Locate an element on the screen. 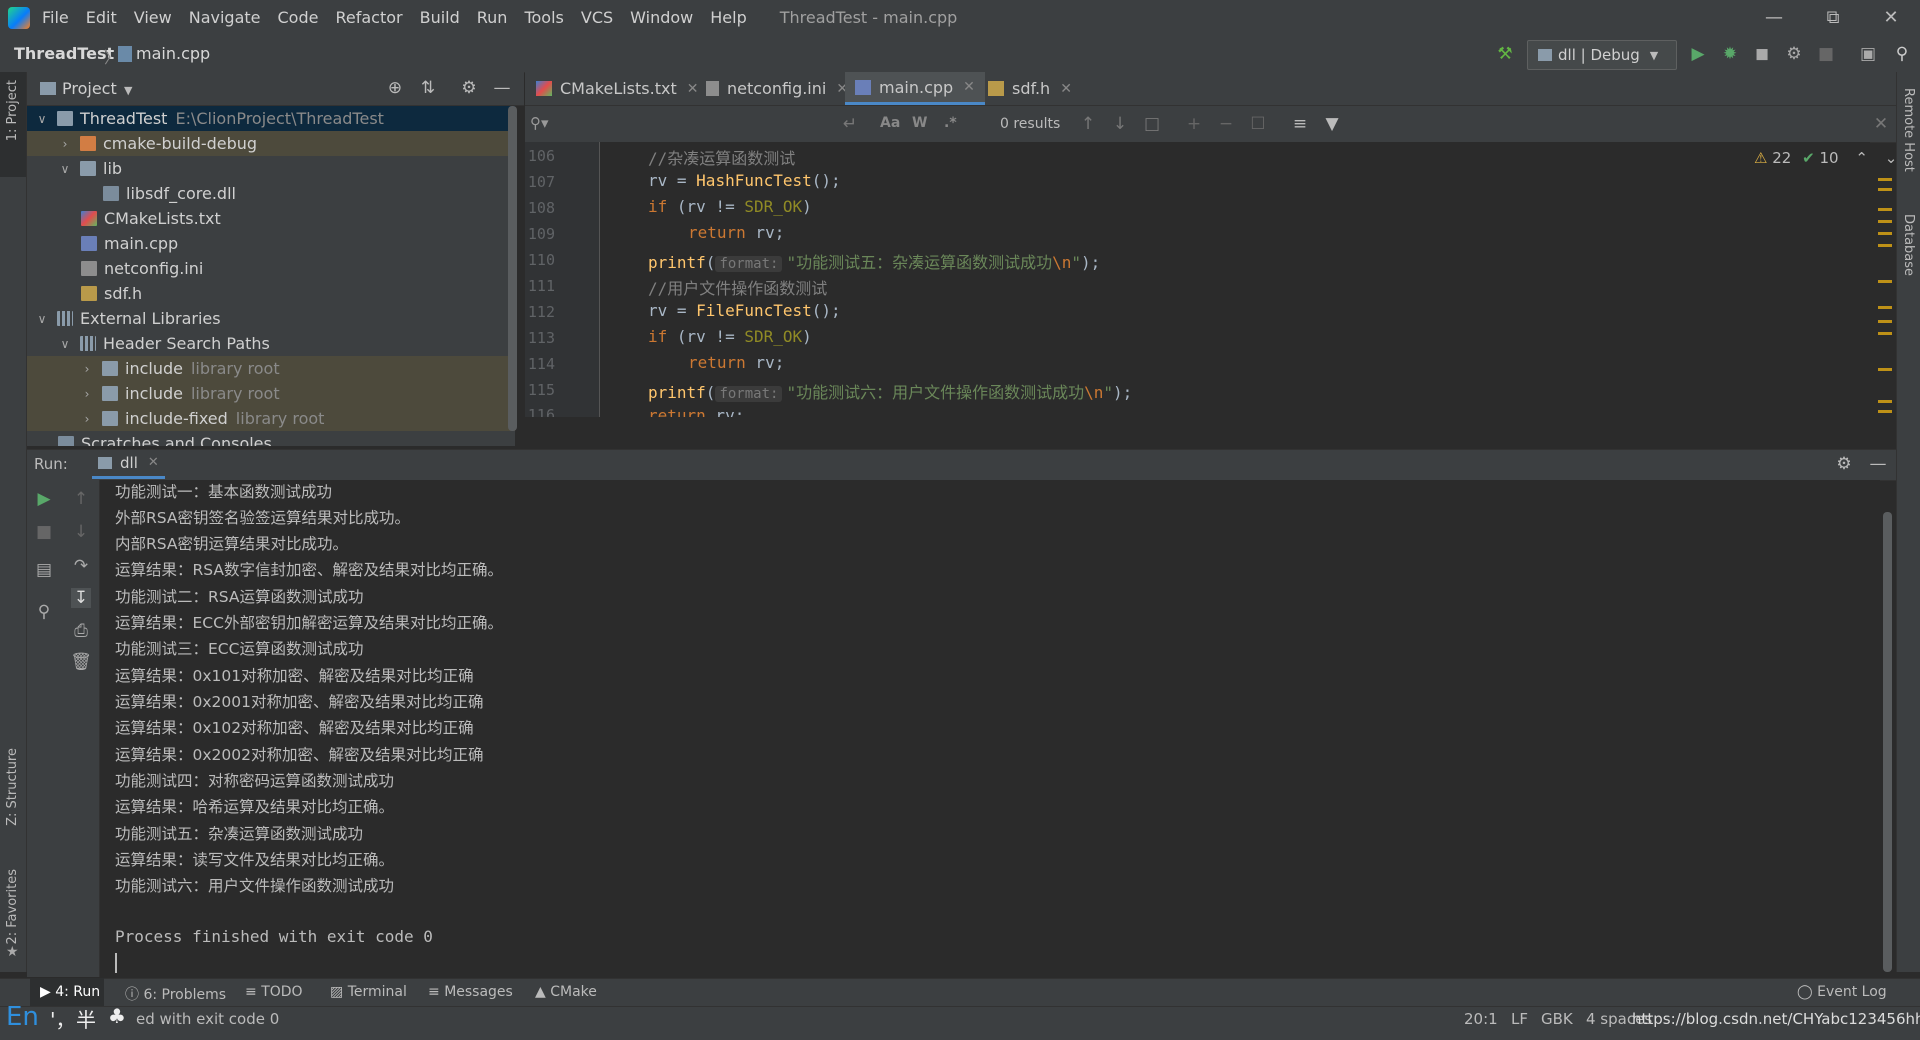 This screenshot has height=1040, width=1920. restore-layout-icon: ▤ is located at coordinates (44, 570).